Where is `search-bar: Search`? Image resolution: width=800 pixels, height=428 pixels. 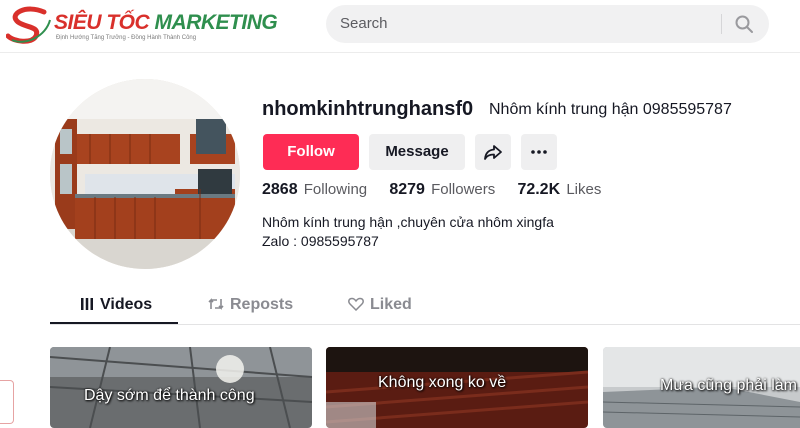
search-bar: Search is located at coordinates (547, 24).